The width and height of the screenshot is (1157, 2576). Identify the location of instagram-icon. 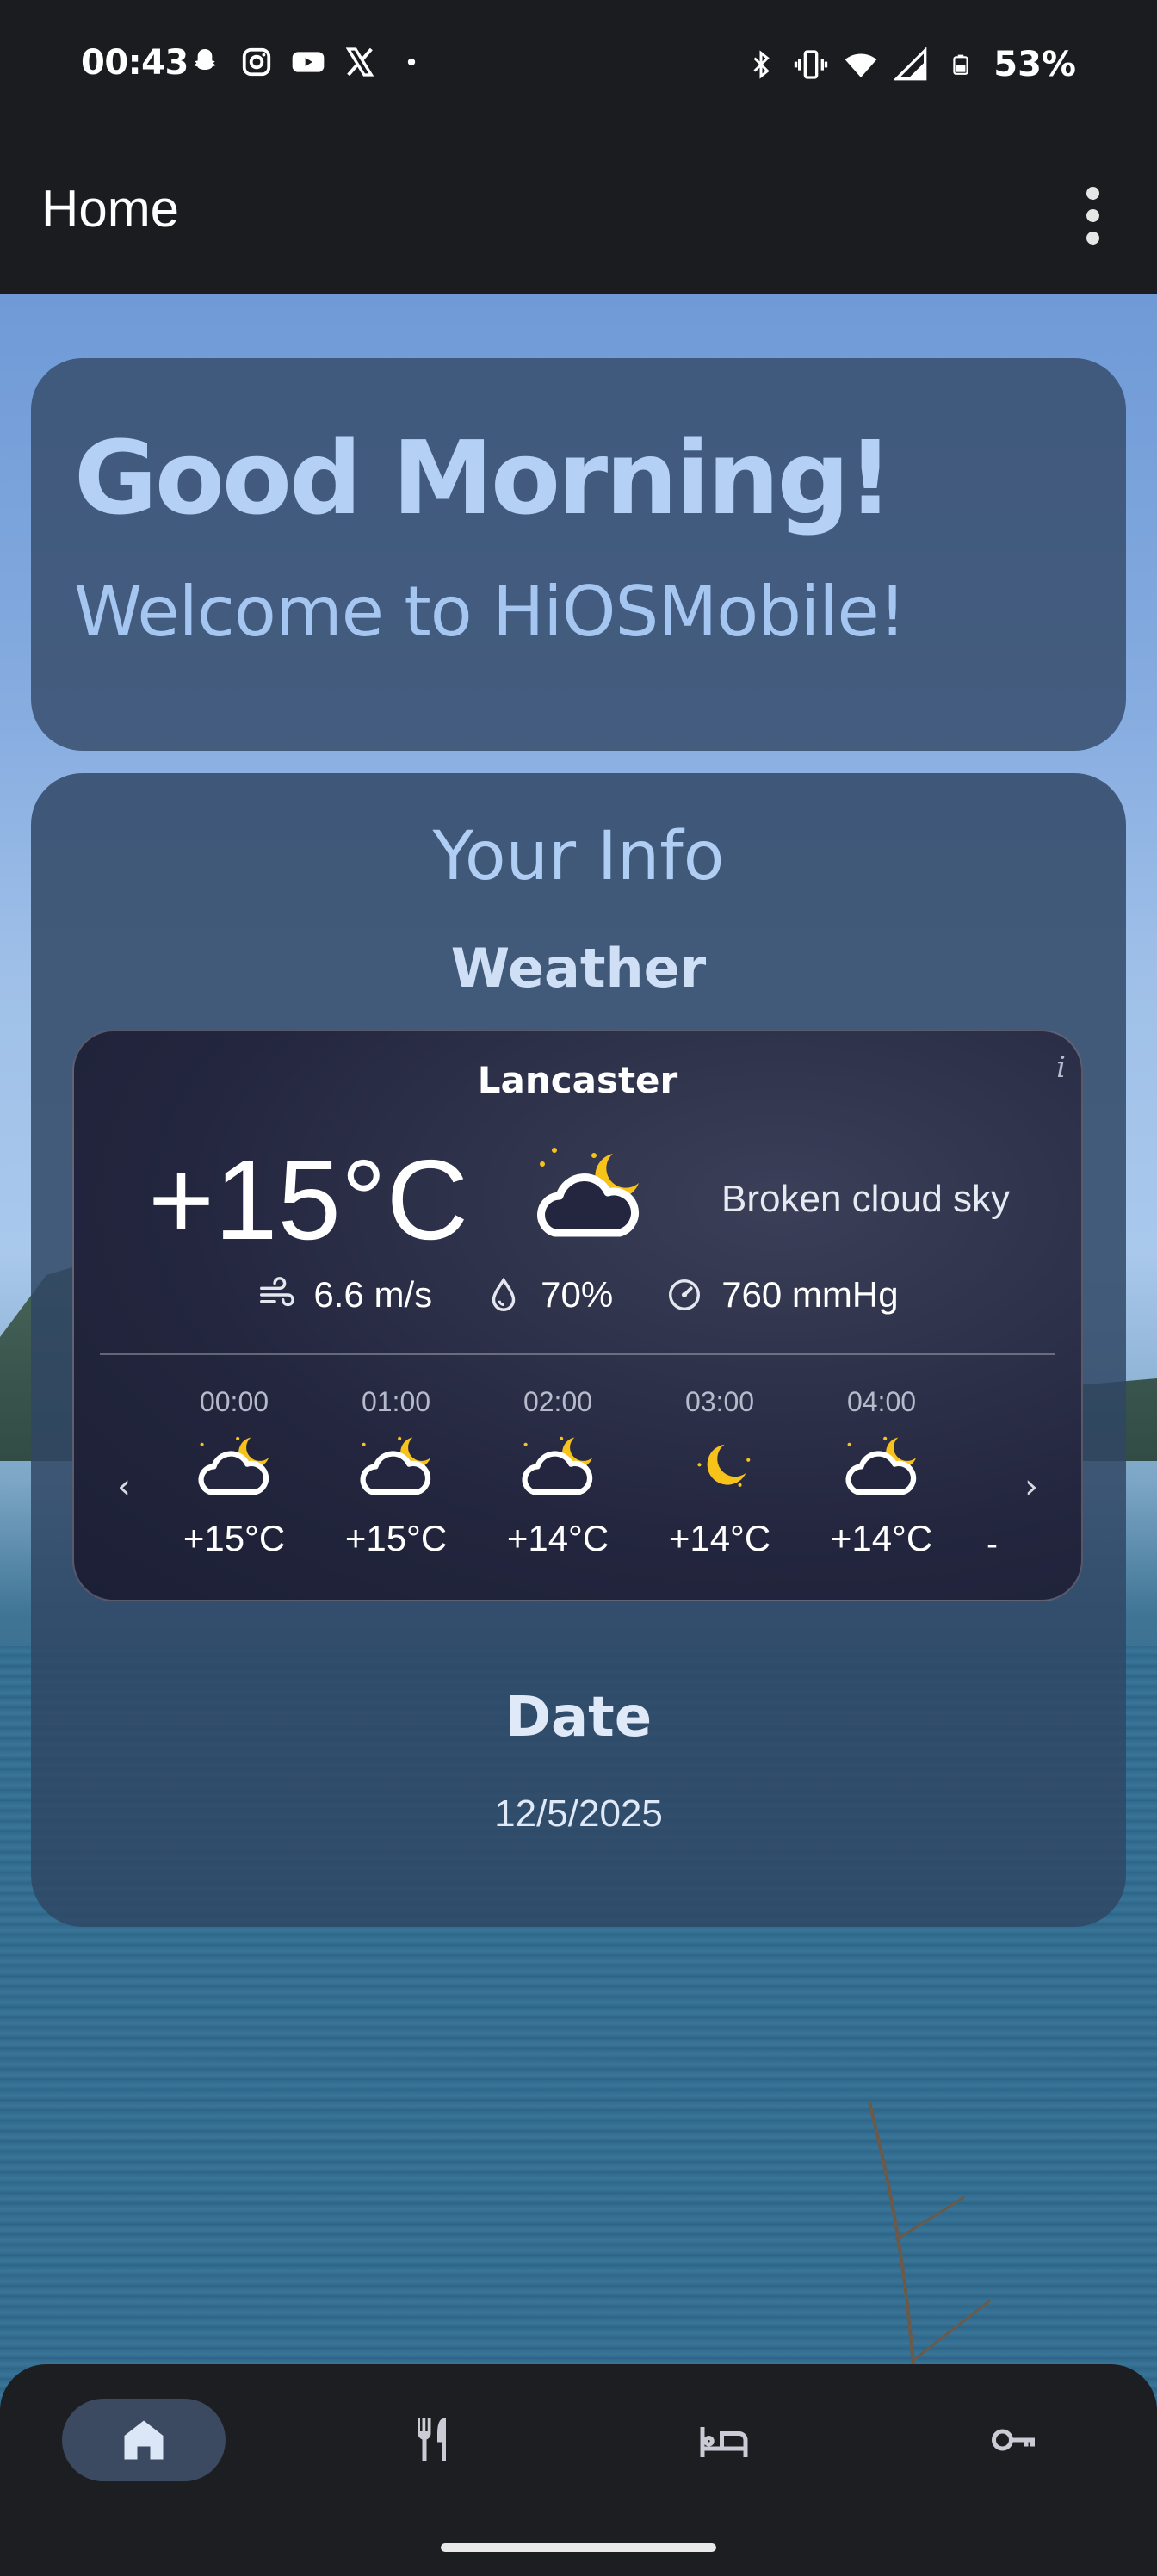
(257, 62).